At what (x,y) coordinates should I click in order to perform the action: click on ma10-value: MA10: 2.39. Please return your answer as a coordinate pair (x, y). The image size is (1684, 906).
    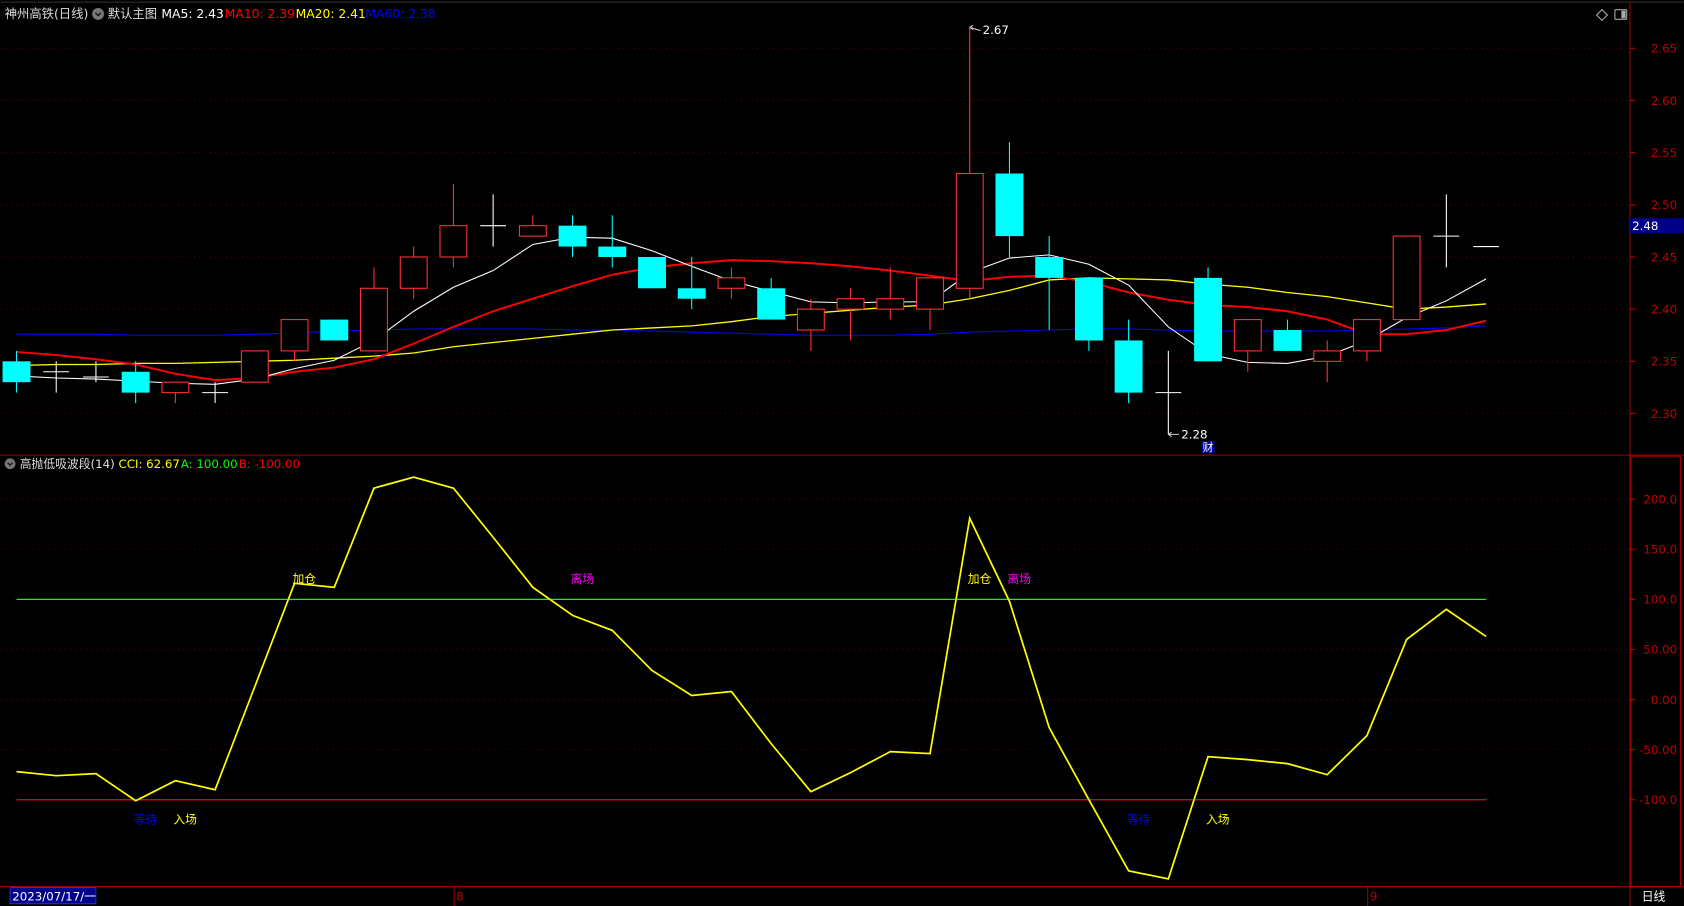
    Looking at the image, I should click on (260, 14).